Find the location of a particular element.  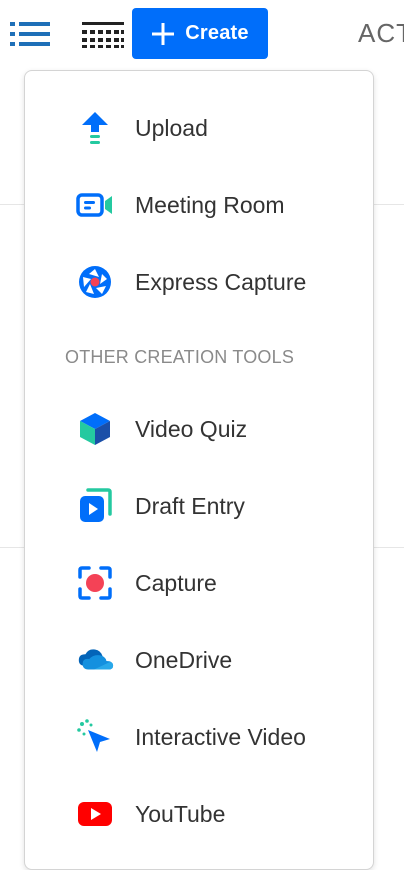

menu-item-label: Interactive Video is located at coordinates (220, 737).